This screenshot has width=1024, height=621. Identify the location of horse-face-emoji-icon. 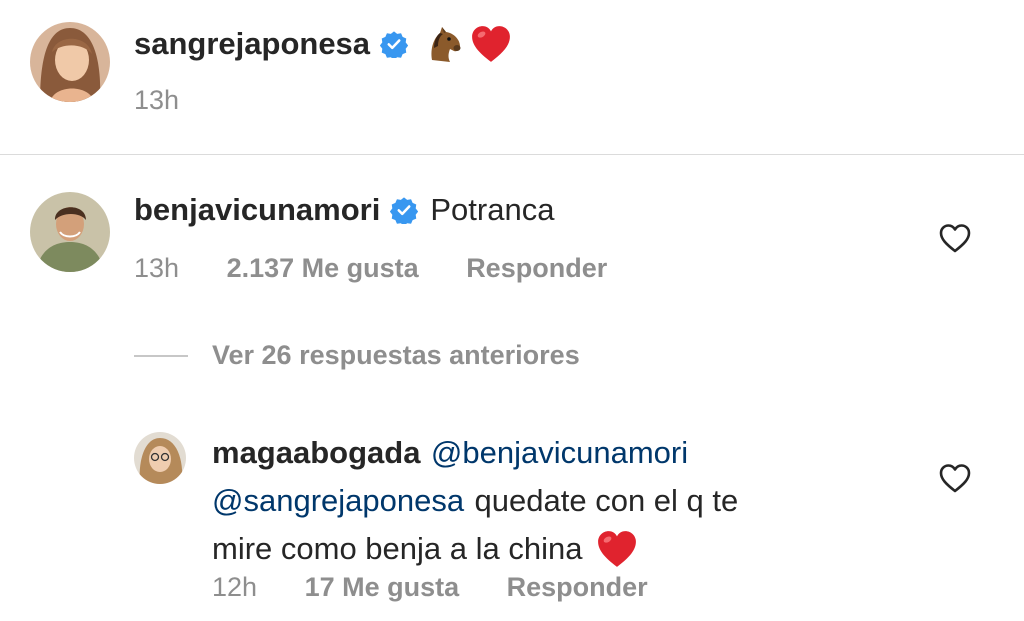
(444, 44).